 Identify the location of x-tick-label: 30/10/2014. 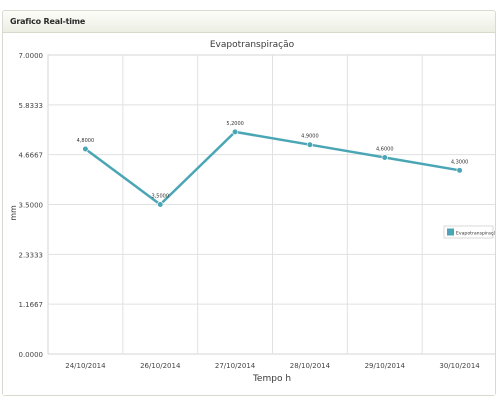
(459, 366).